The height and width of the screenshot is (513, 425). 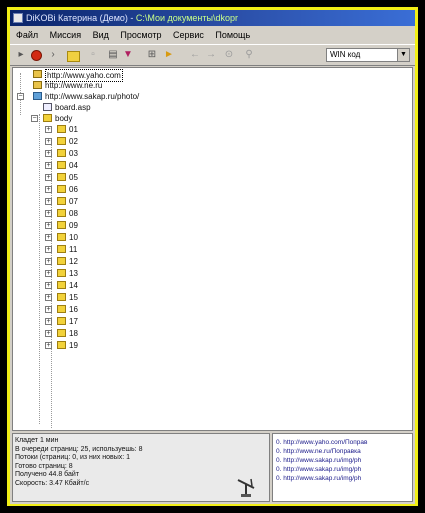 What do you see at coordinates (73, 345) in the screenshot?
I see `tree-item-label: 19` at bounding box center [73, 345].